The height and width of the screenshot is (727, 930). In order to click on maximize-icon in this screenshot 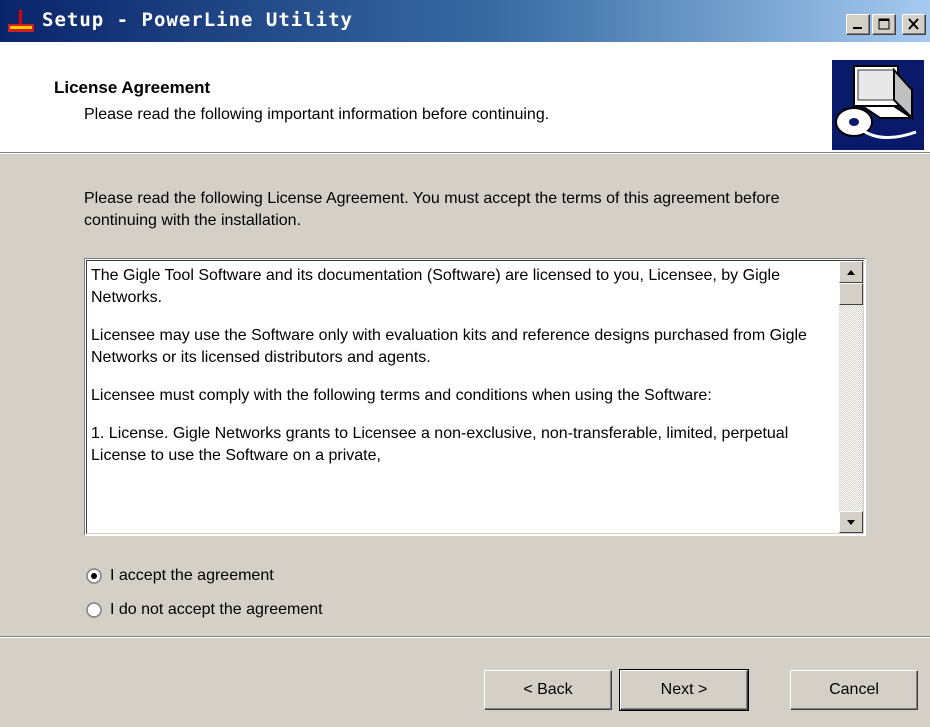, I will do `click(884, 24)`.